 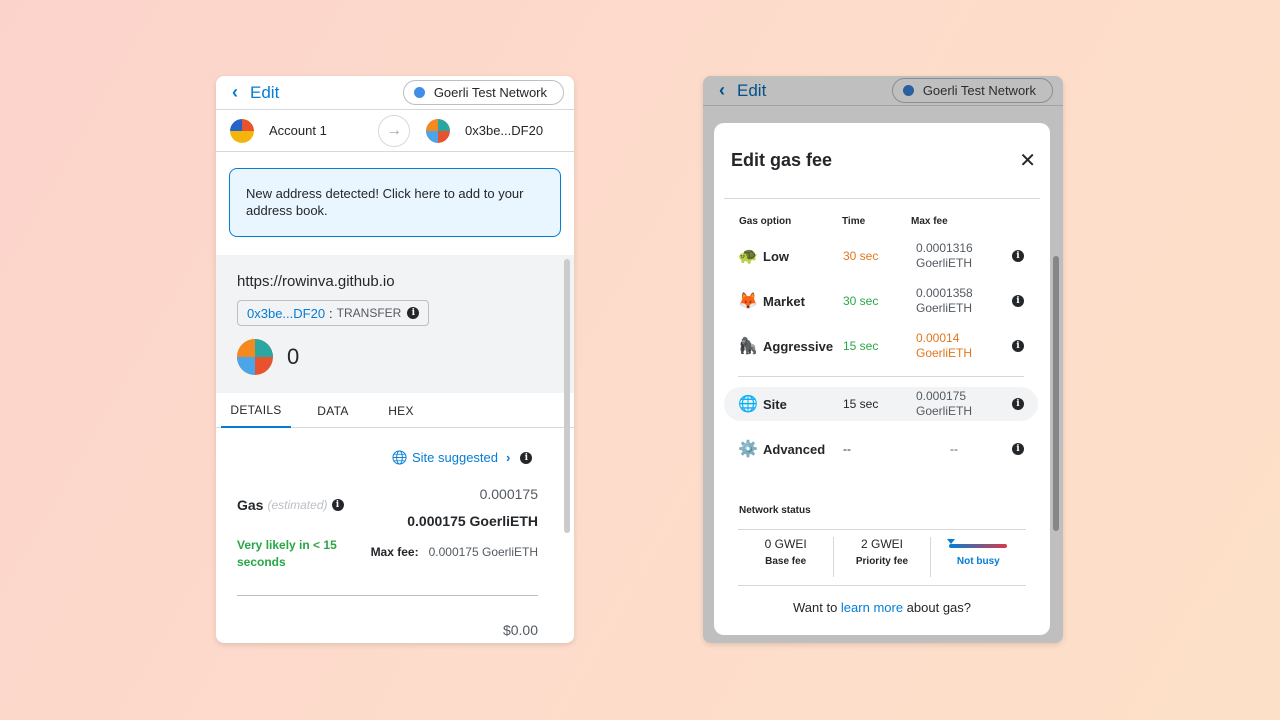 I want to click on option-name: Low, so click(x=776, y=256).